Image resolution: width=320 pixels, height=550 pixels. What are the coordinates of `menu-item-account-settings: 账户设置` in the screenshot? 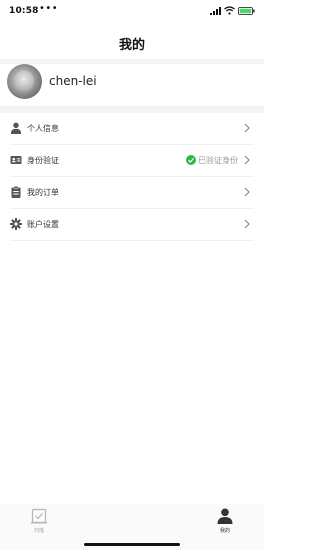 It's located at (132, 225).